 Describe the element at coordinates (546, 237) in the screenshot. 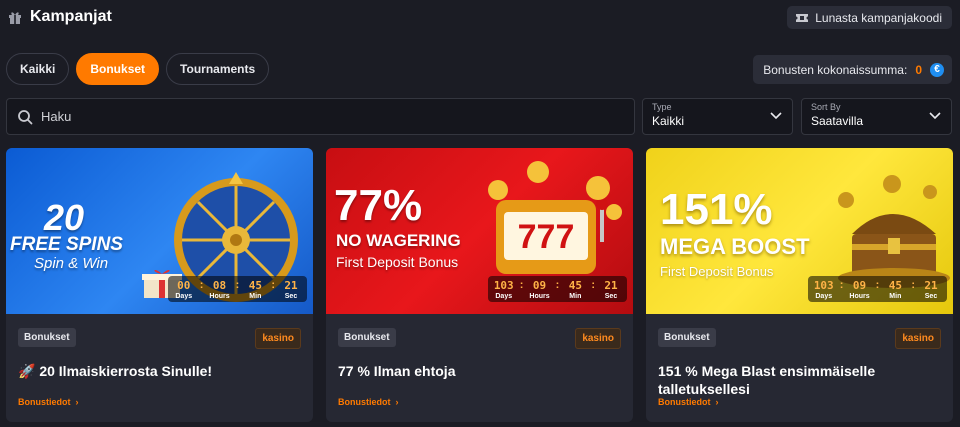

I see `slot-reels: 777` at that location.